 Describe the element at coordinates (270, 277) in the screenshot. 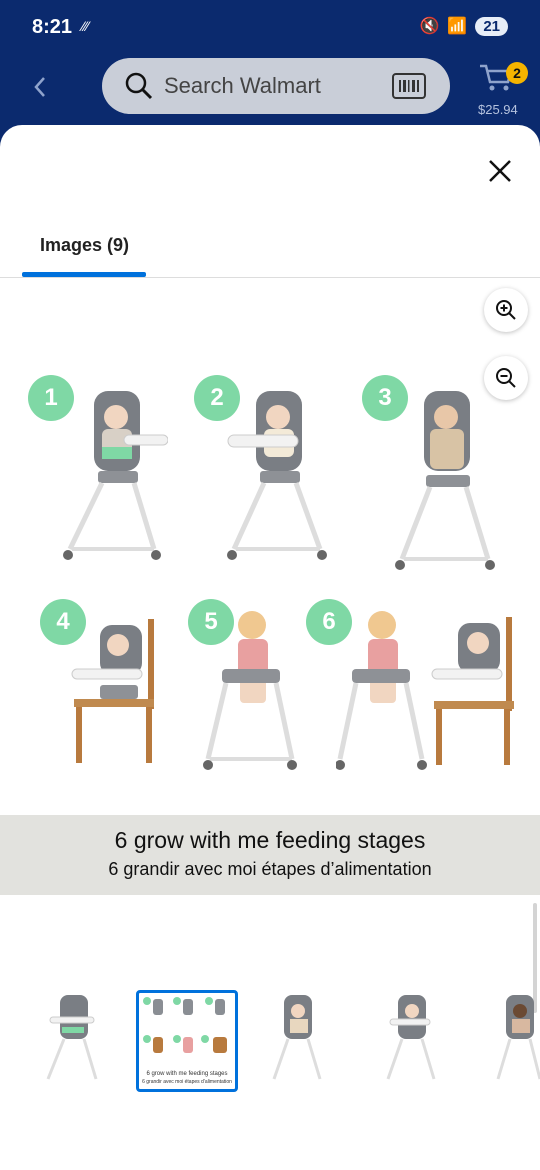

I see `tab-divider` at that location.